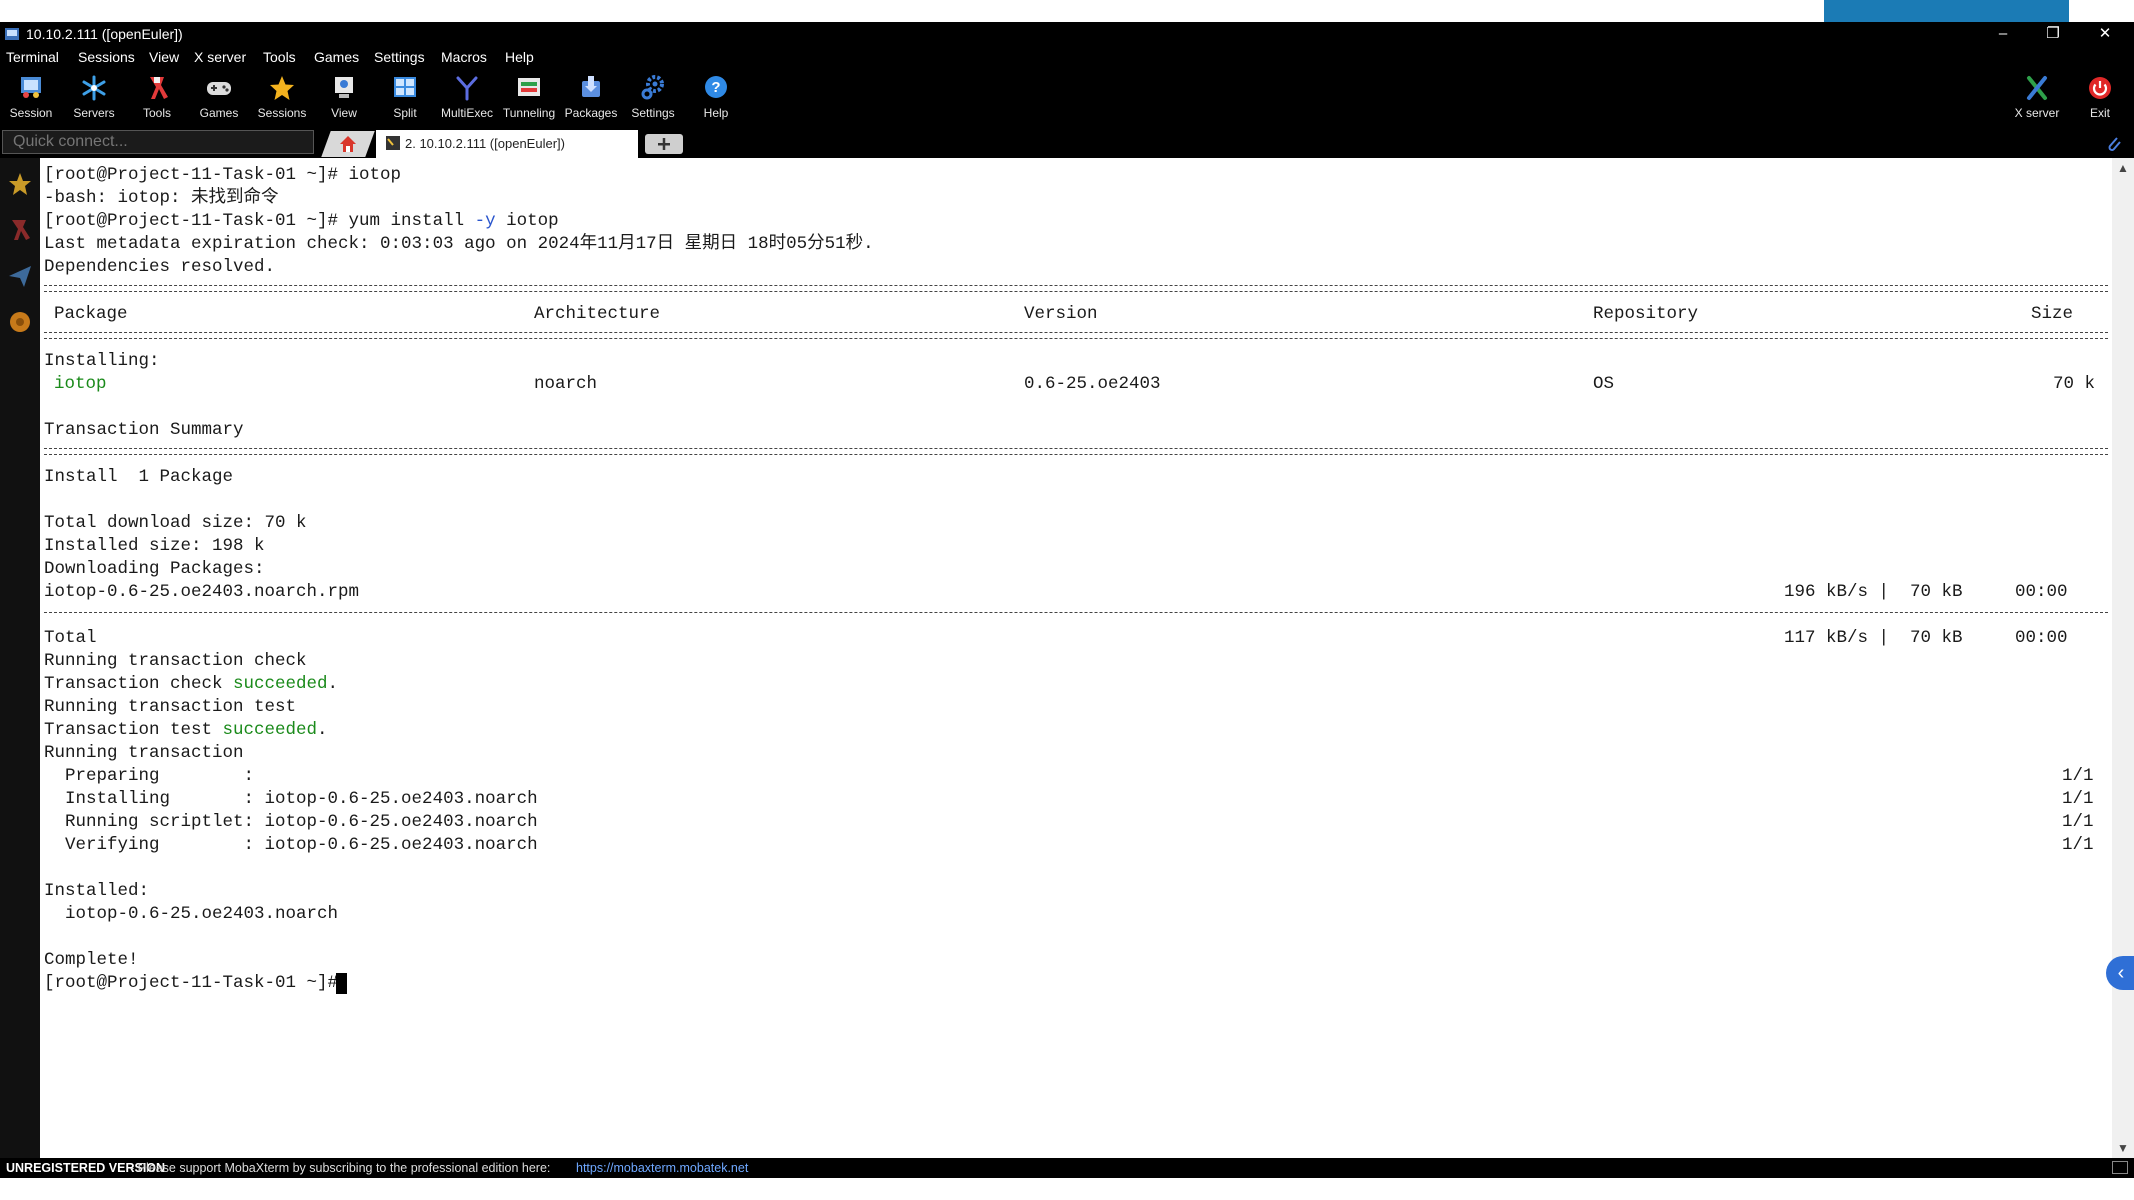 The height and width of the screenshot is (1200, 2134). I want to click on table-cell-architecture: noarch, so click(566, 384).